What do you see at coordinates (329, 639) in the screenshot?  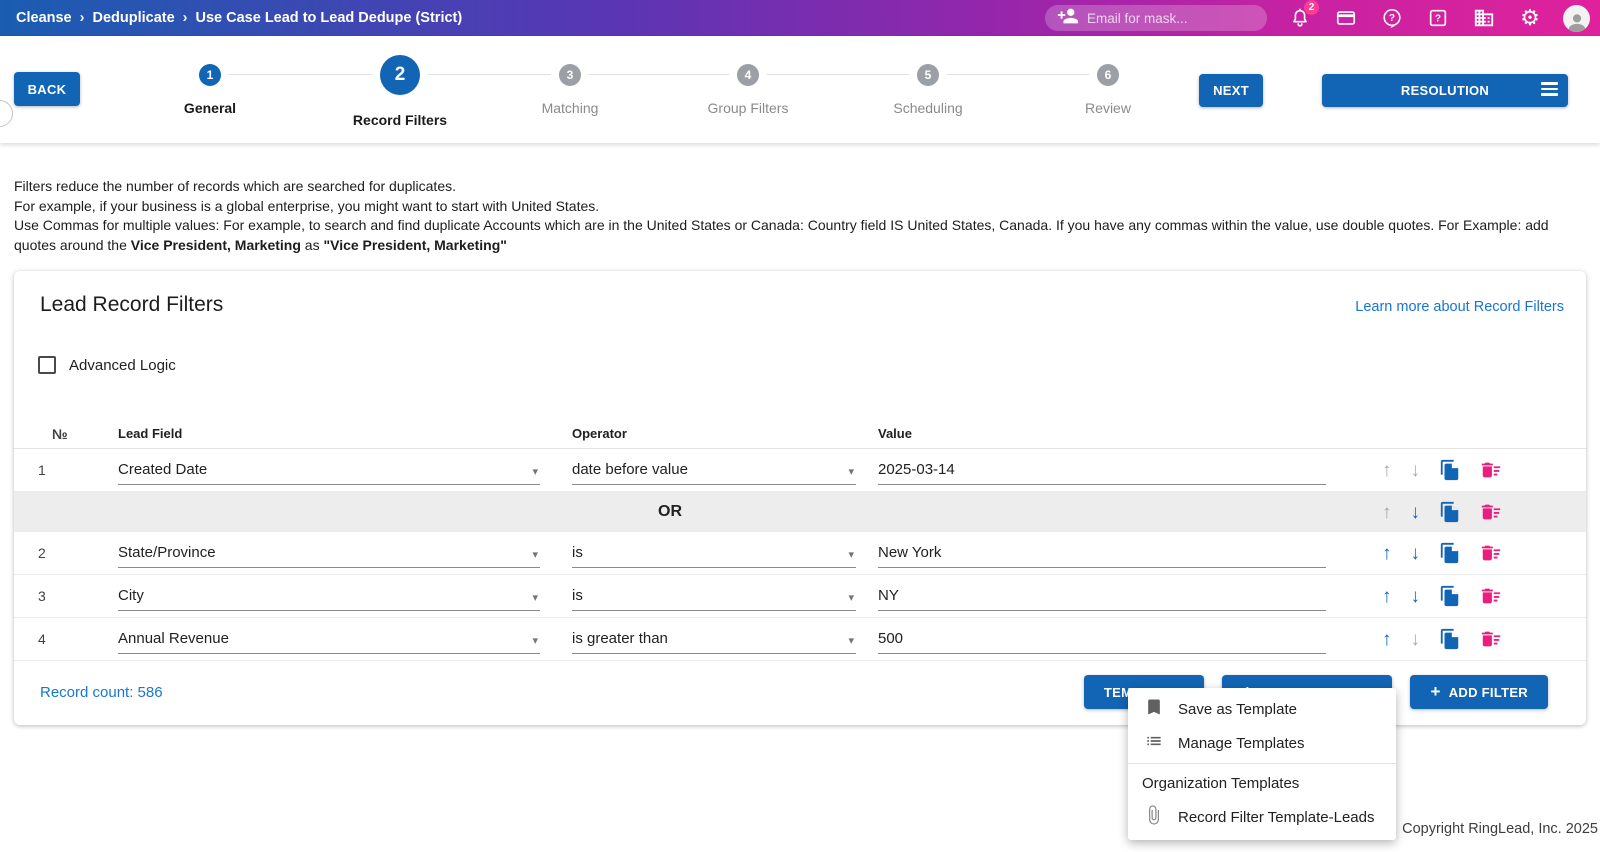 I see `lead-field-select: Annual Revenue ▾` at bounding box center [329, 639].